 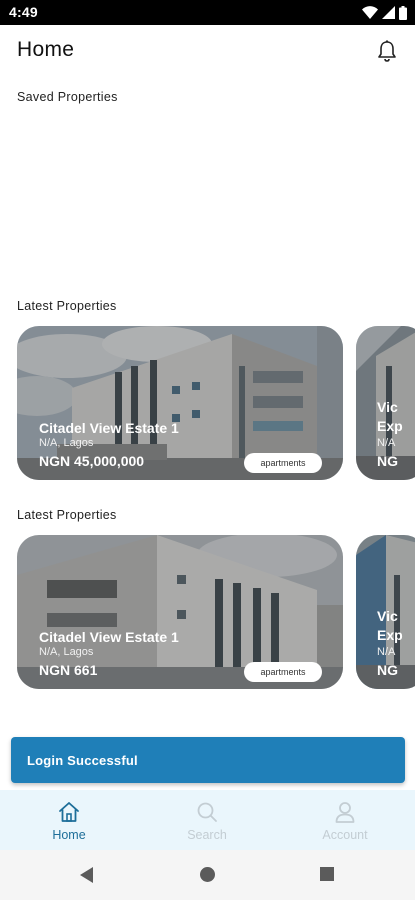 I want to click on nav-item-account: Account, so click(x=345, y=820).